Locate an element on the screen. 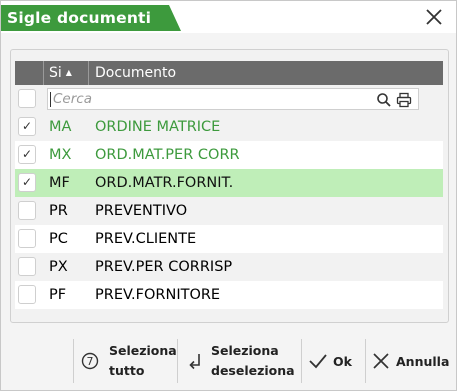 The width and height of the screenshot is (457, 391). select-all-icon: 7 is located at coordinates (90, 361).